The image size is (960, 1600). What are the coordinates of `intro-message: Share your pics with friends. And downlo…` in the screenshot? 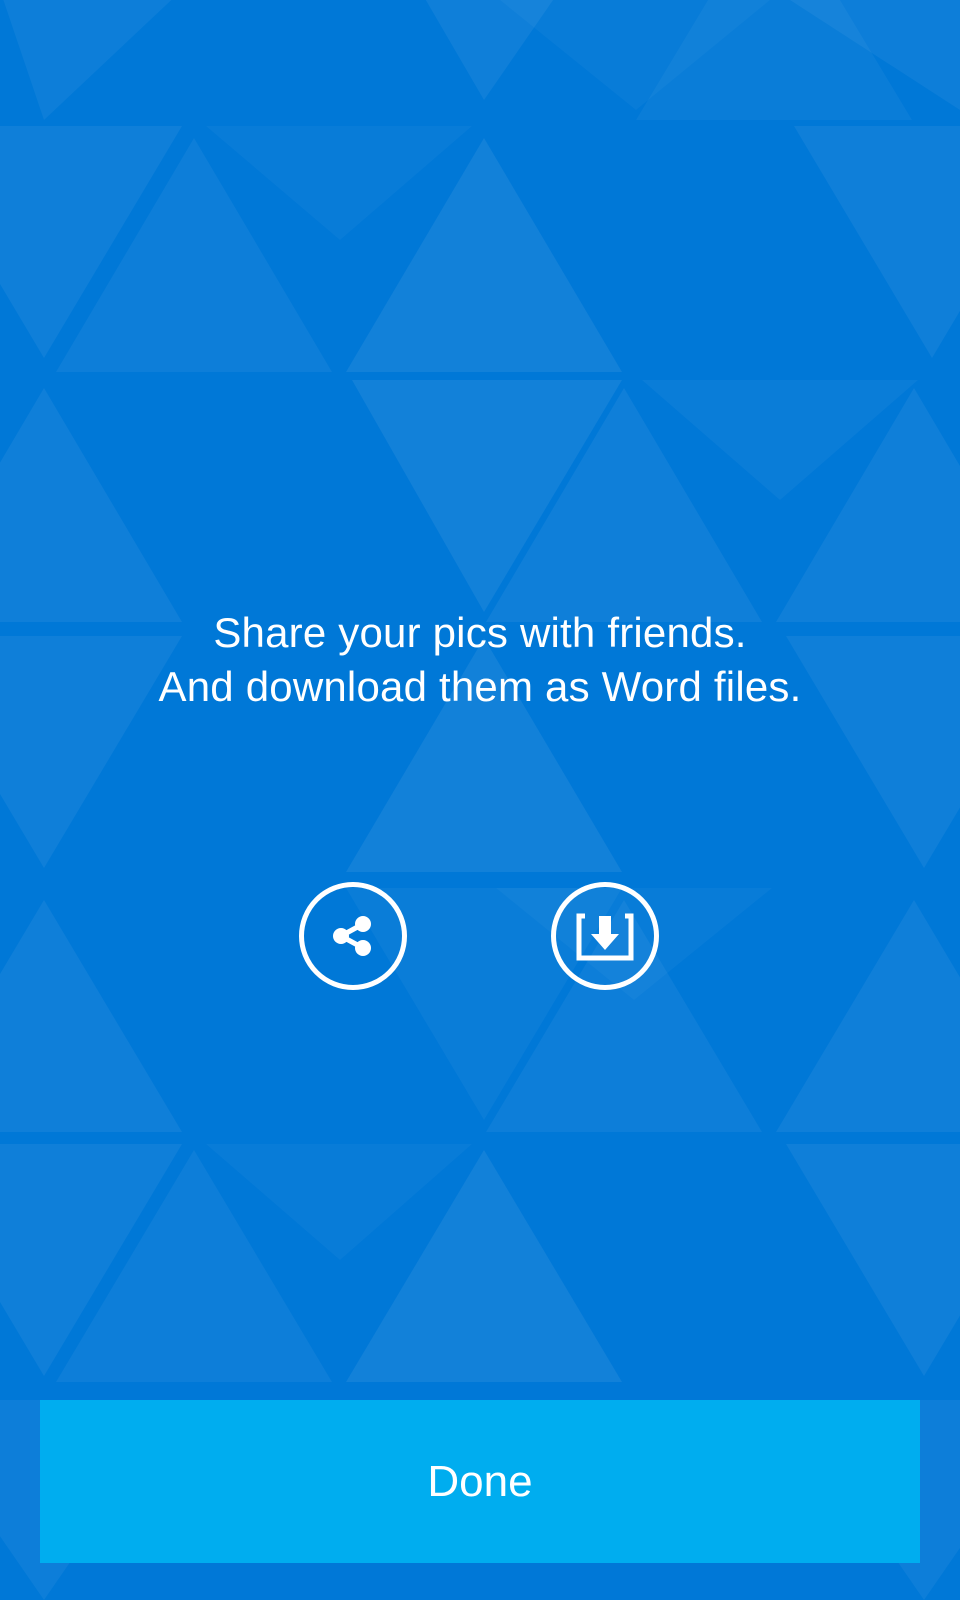 It's located at (480, 660).